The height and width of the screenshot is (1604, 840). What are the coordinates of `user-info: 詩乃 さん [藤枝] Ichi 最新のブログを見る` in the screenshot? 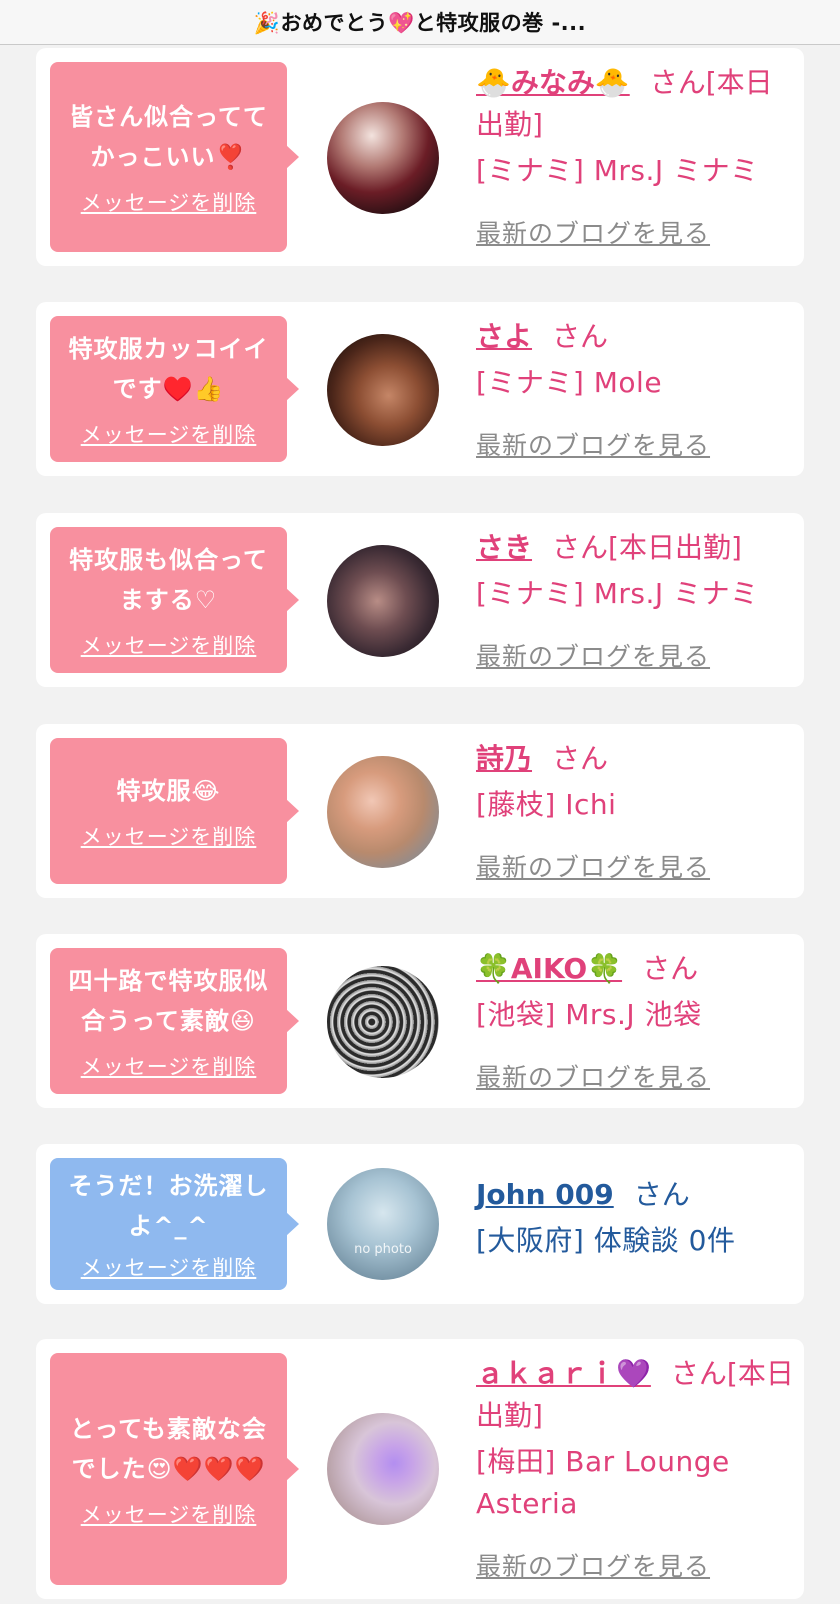 It's located at (636, 811).